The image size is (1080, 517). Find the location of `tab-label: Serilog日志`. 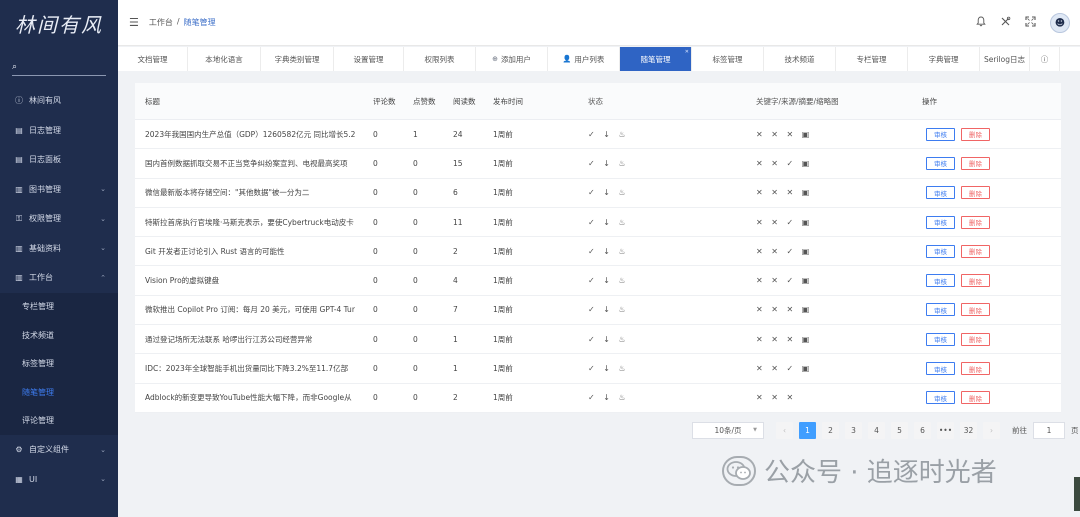

tab-label: Serilog日志 is located at coordinates (1004, 59).